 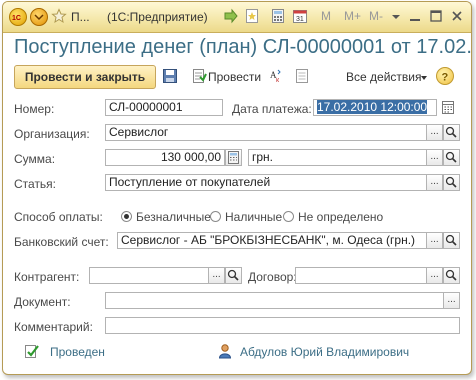 What do you see at coordinates (337, 157) in the screenshot?
I see `currency-field: грн.` at bounding box center [337, 157].